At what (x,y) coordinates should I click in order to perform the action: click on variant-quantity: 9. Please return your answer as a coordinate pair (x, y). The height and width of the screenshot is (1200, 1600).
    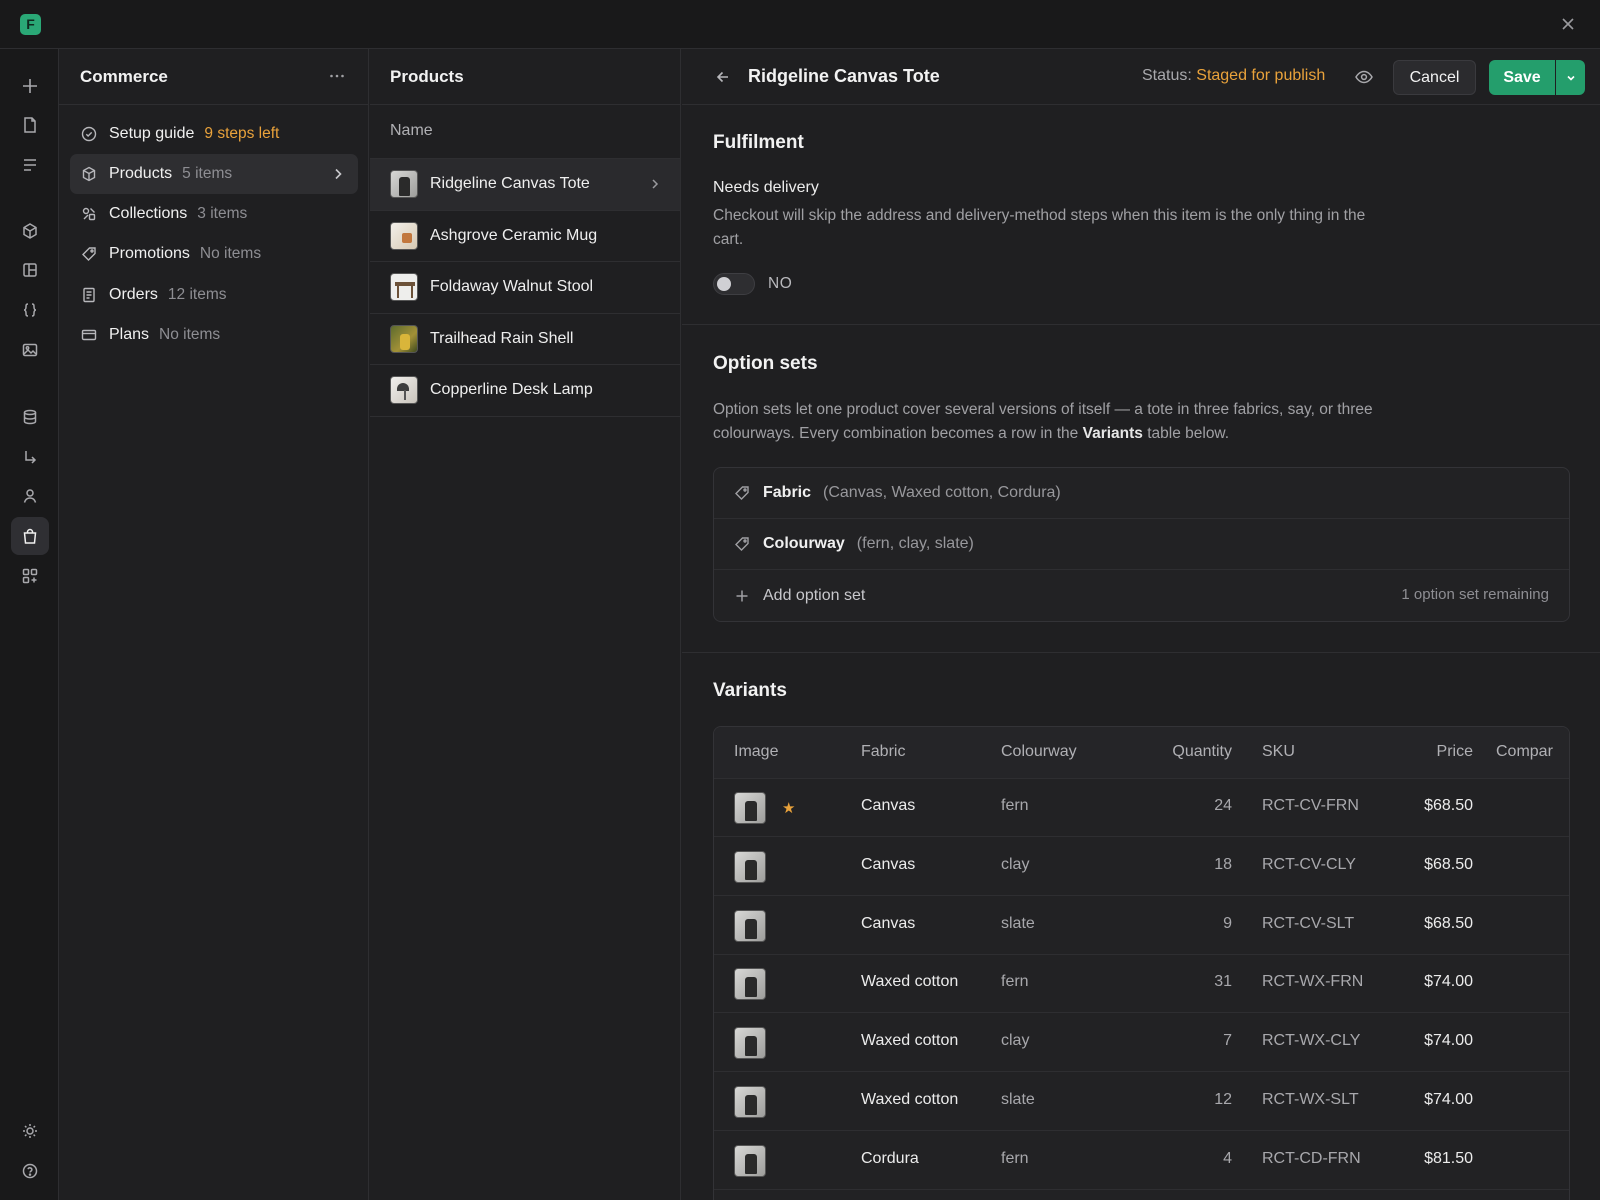
    Looking at the image, I should click on (1193, 924).